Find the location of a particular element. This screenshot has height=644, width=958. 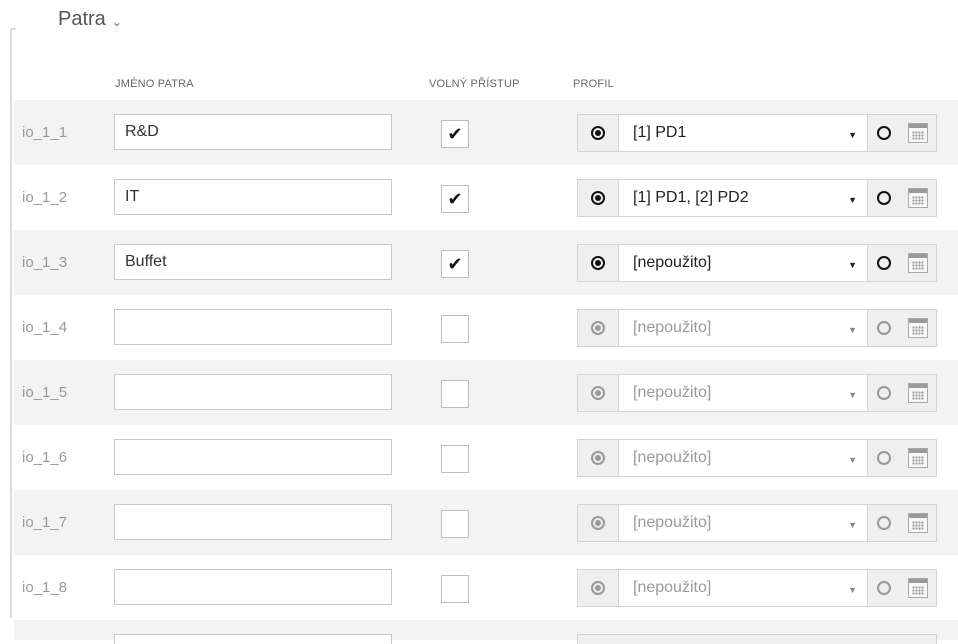

table-row: io_1_2 ✔ [1] PD1, [2] PD2 ▼ is located at coordinates (486, 197).